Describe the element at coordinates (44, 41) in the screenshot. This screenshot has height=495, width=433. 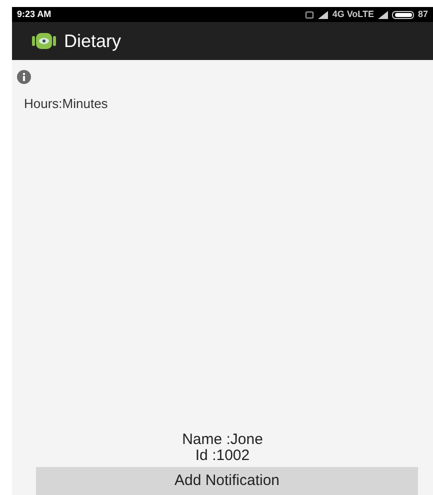
I see `android-robot-icon` at that location.